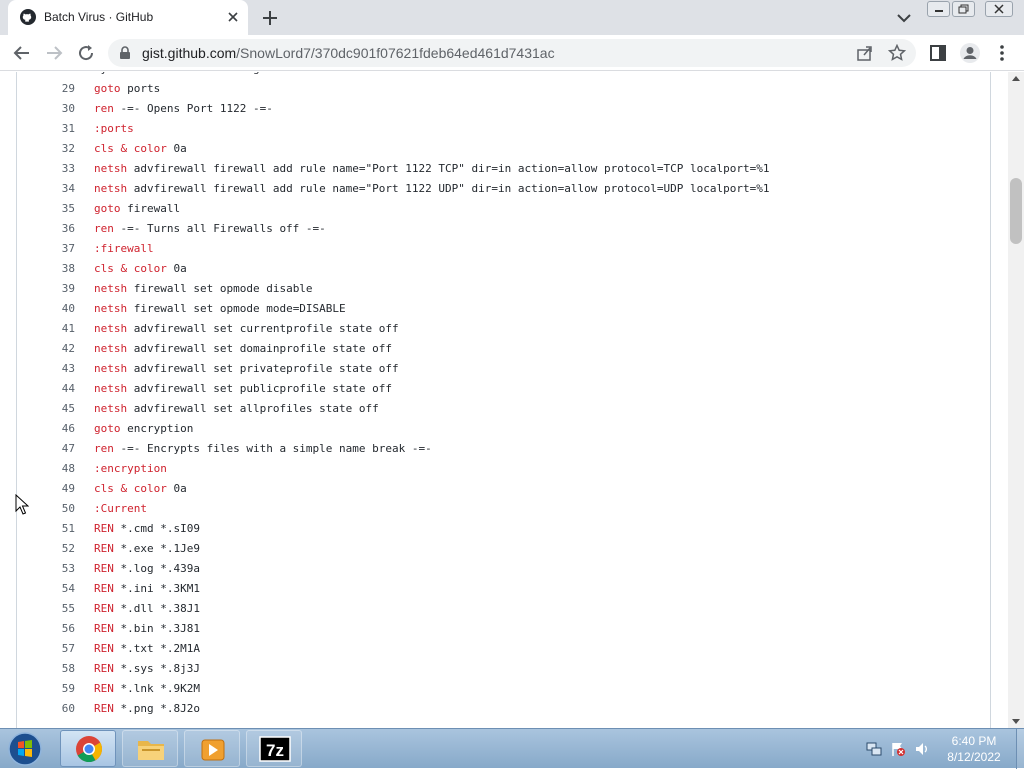 The image size is (1024, 773). Describe the element at coordinates (270, 18) in the screenshot. I see `new-tab-icon` at that location.